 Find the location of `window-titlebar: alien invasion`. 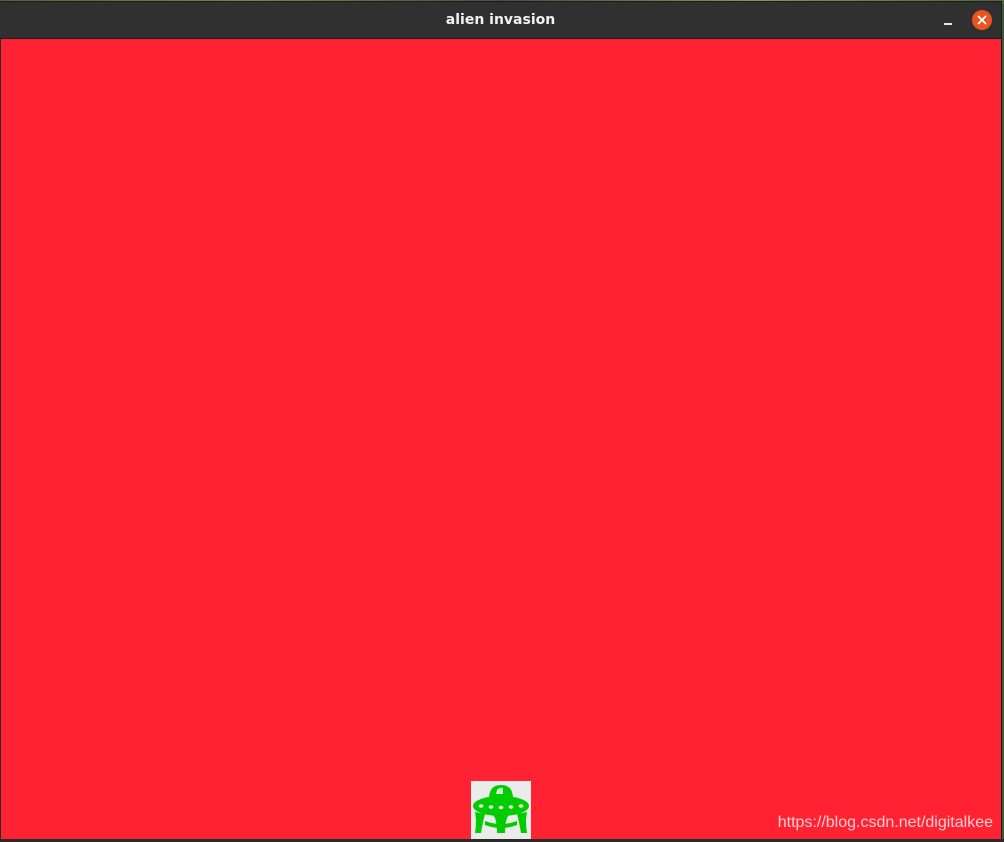

window-titlebar: alien invasion is located at coordinates (500, 20).